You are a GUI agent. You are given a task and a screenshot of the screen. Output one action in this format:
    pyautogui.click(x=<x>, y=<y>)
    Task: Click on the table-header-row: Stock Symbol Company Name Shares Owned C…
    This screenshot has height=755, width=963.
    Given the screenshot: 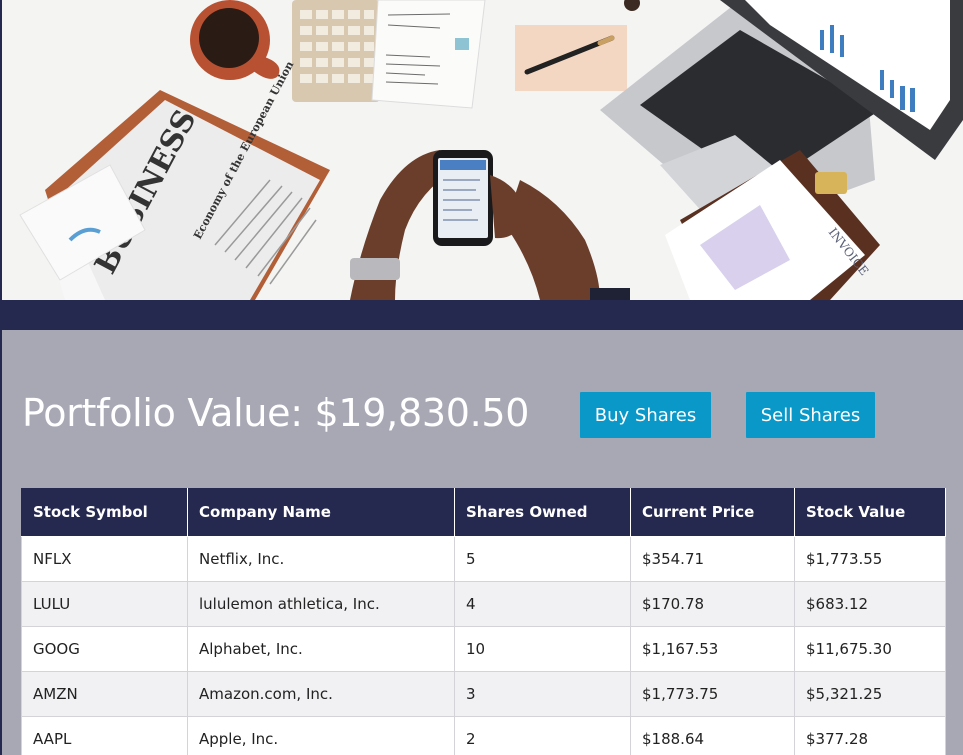 What is the action you would take?
    pyautogui.click(x=483, y=512)
    